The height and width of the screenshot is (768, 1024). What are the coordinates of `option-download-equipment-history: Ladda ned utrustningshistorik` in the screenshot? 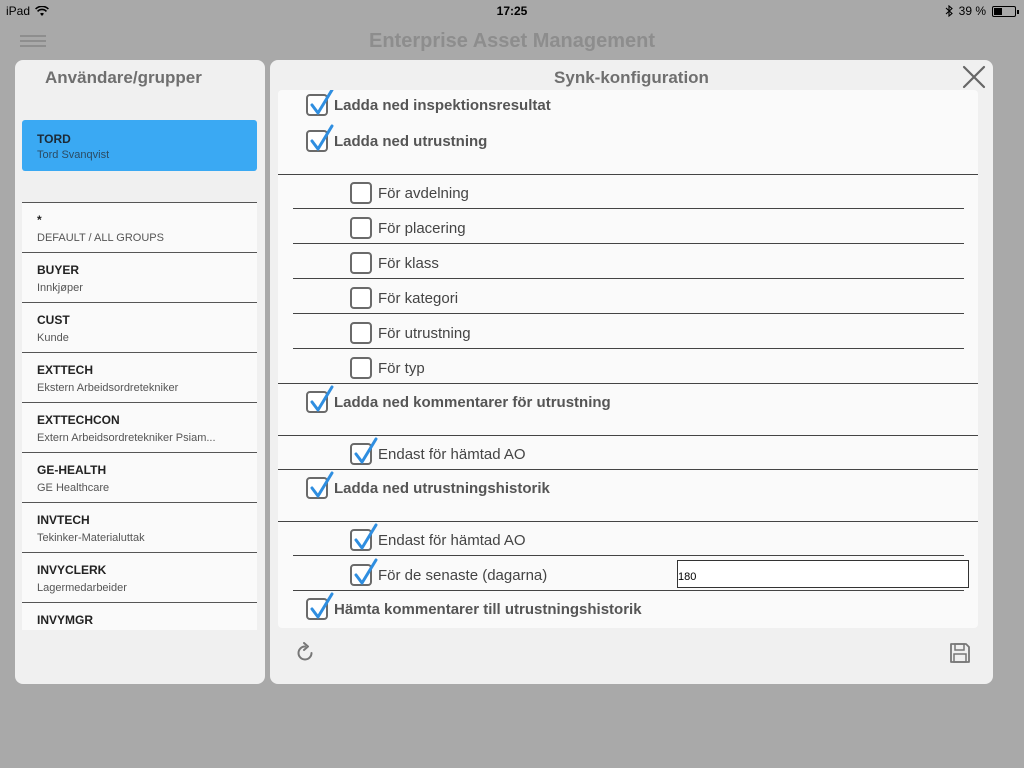 It's located at (428, 485).